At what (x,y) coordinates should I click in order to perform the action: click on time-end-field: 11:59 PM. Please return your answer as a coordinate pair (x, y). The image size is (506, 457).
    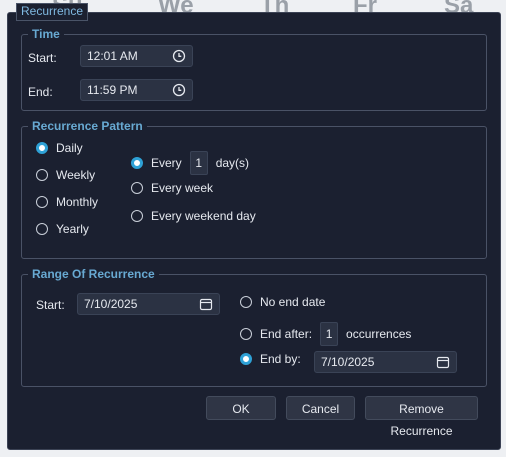
    Looking at the image, I should click on (136, 90).